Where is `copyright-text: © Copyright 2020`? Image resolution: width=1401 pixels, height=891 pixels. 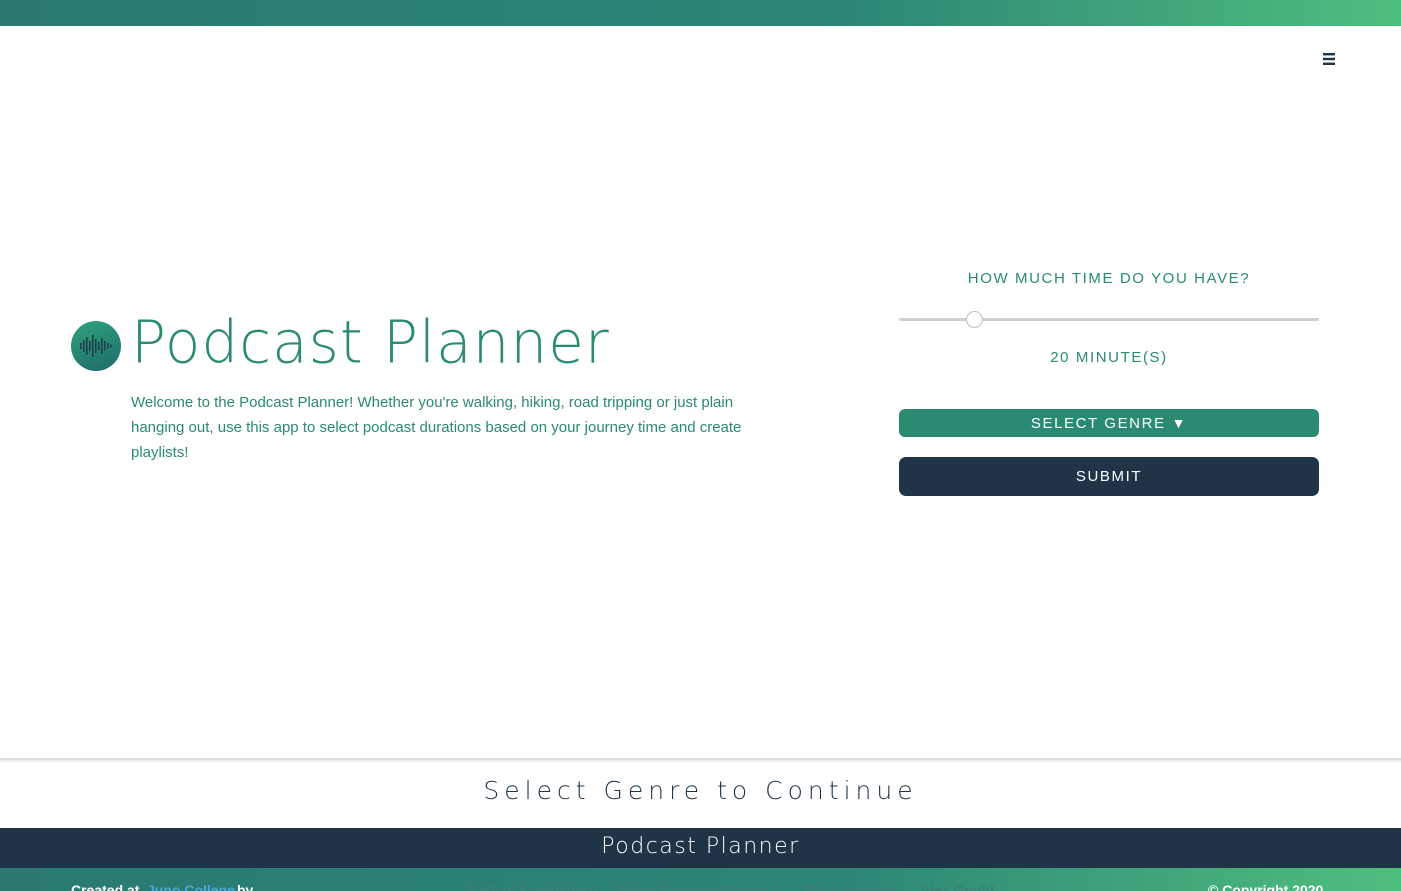 copyright-text: © Copyright 2020 is located at coordinates (1266, 886).